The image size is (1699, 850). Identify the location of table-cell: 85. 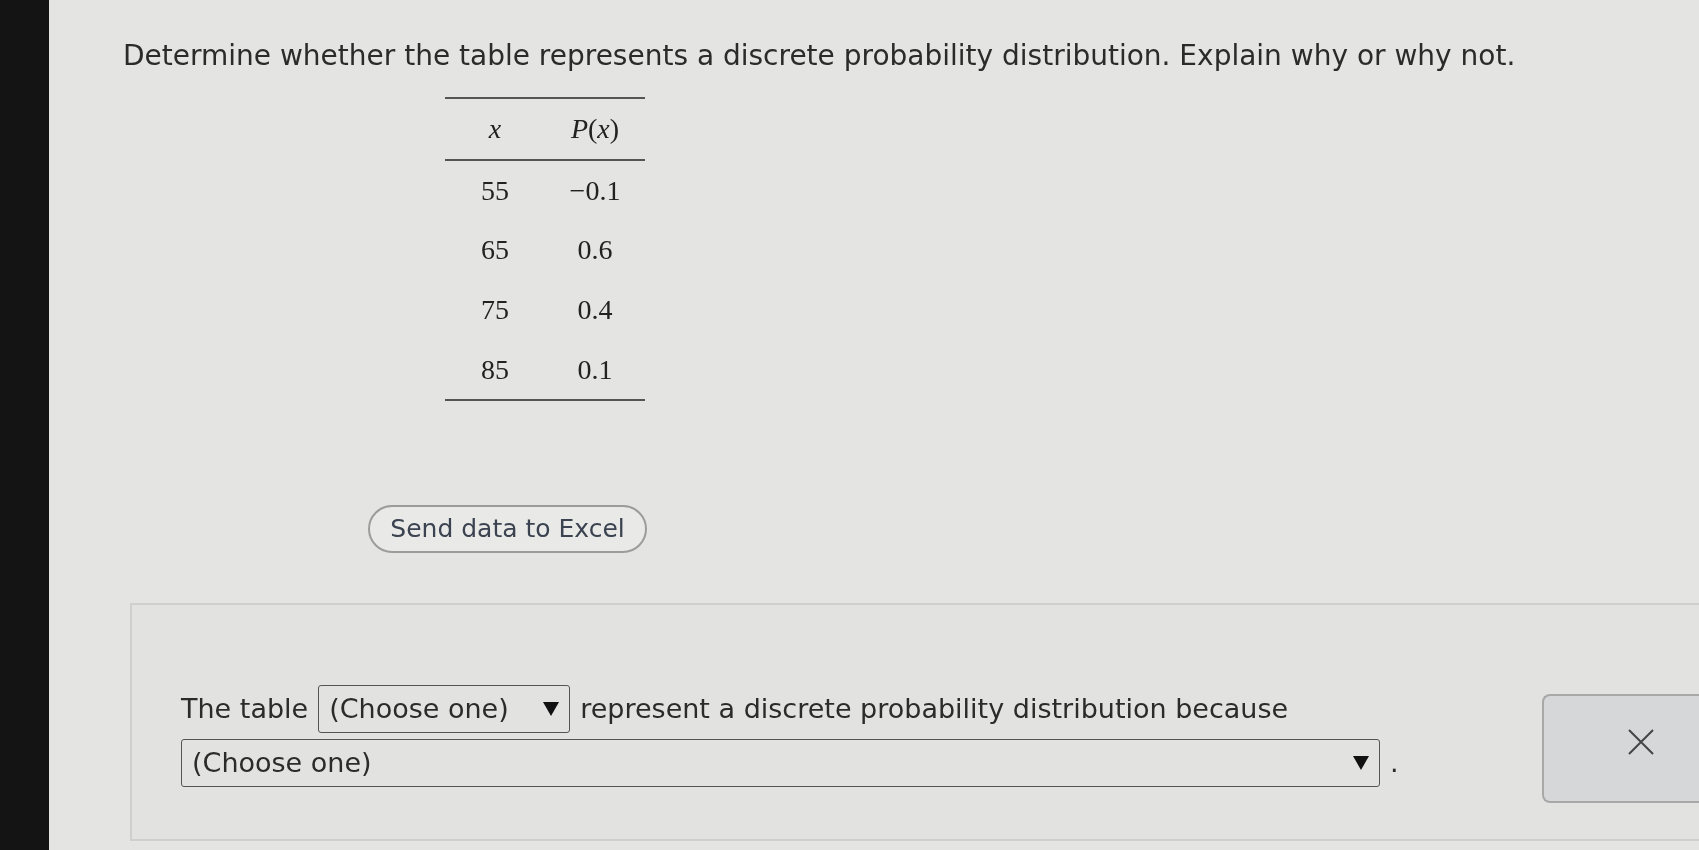
(495, 370).